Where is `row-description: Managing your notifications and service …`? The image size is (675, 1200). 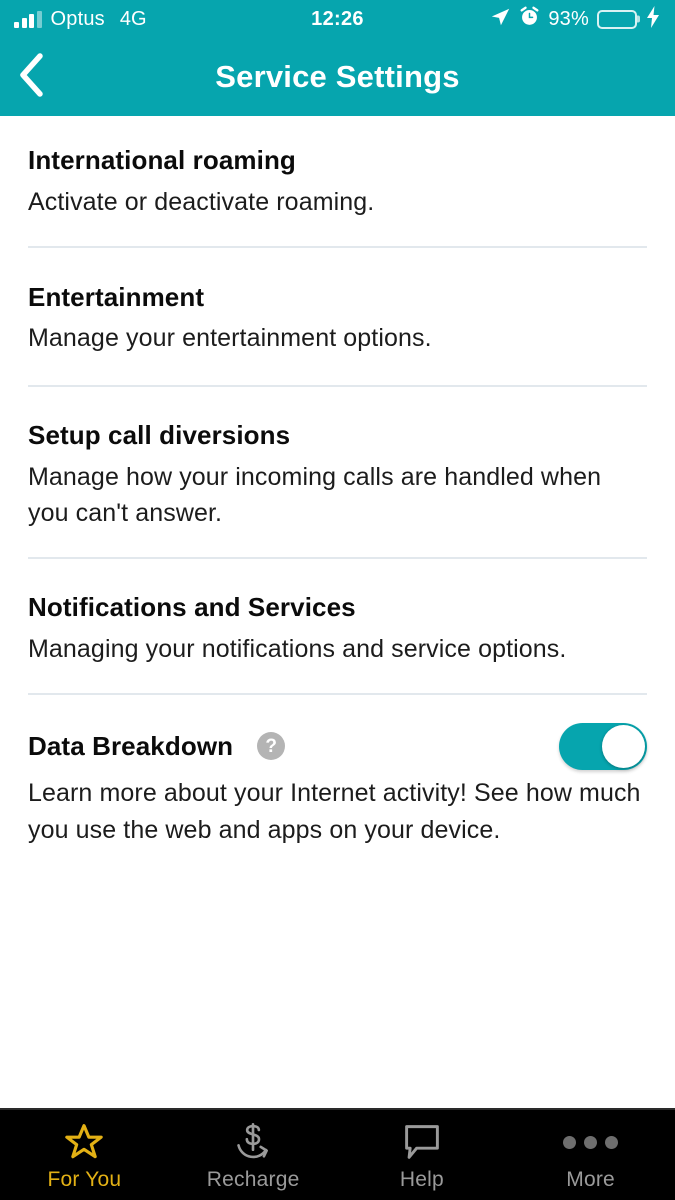 row-description: Managing your notifications and service … is located at coordinates (297, 649).